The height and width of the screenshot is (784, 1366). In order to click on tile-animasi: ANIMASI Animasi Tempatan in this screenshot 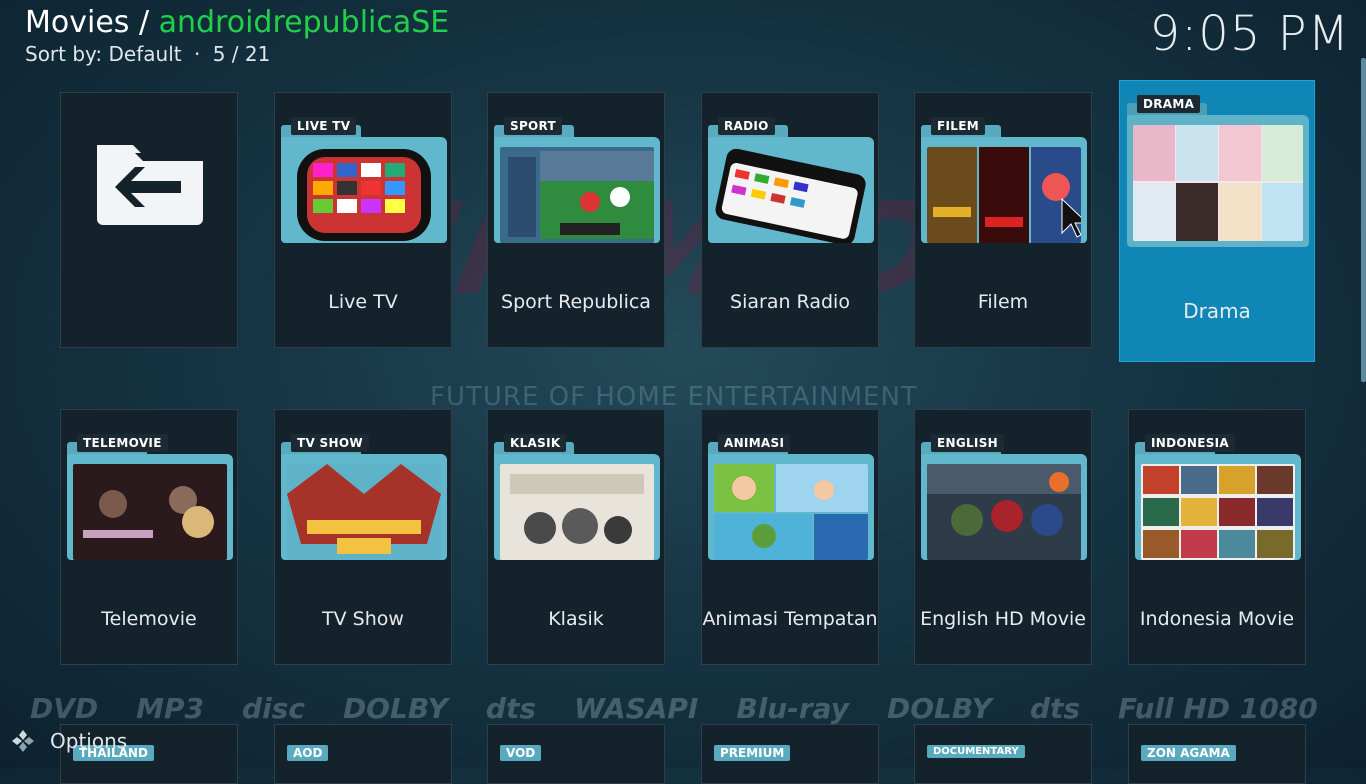, I will do `click(790, 537)`.